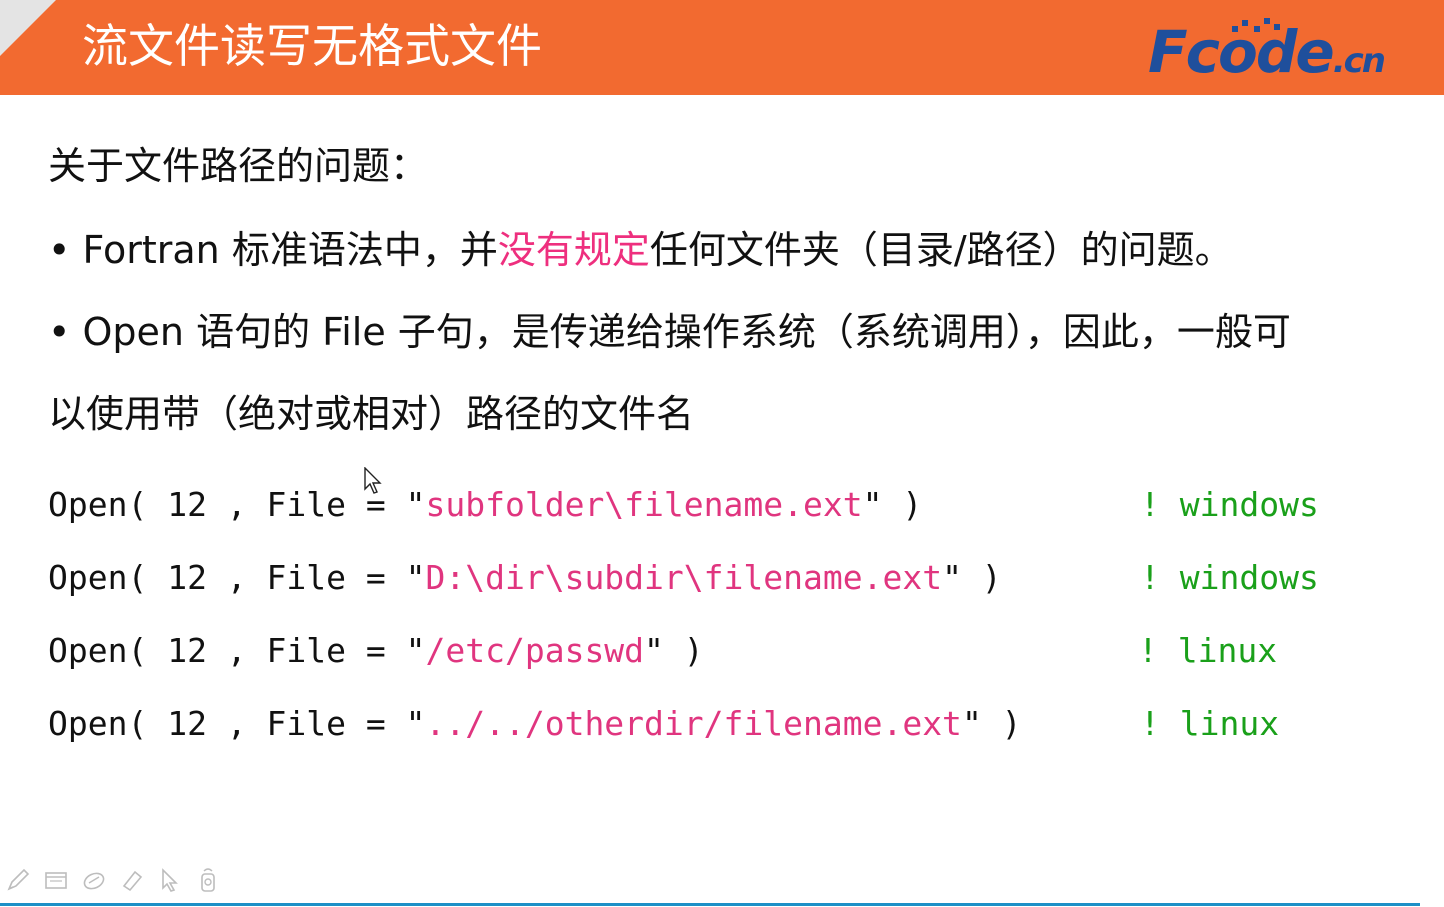  I want to click on code-line: Open( 12 , File = "/etc/passwd" ), so click(376, 651).